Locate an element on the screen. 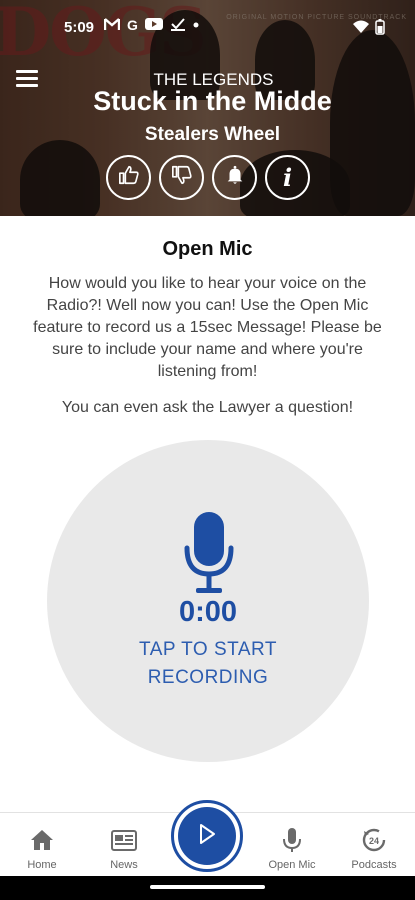 This screenshot has height=900, width=415. dot-icon is located at coordinates (196, 25).